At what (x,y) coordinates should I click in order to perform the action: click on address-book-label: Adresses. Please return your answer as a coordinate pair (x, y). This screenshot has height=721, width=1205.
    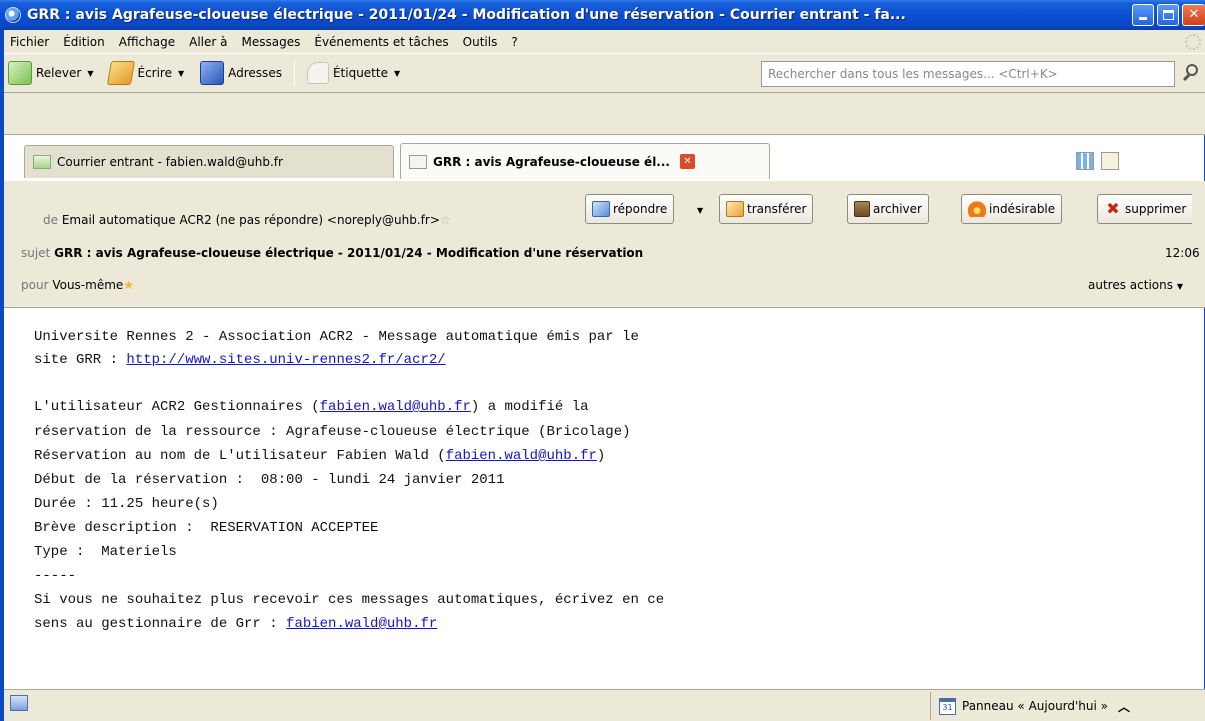
    Looking at the image, I should click on (255, 73).